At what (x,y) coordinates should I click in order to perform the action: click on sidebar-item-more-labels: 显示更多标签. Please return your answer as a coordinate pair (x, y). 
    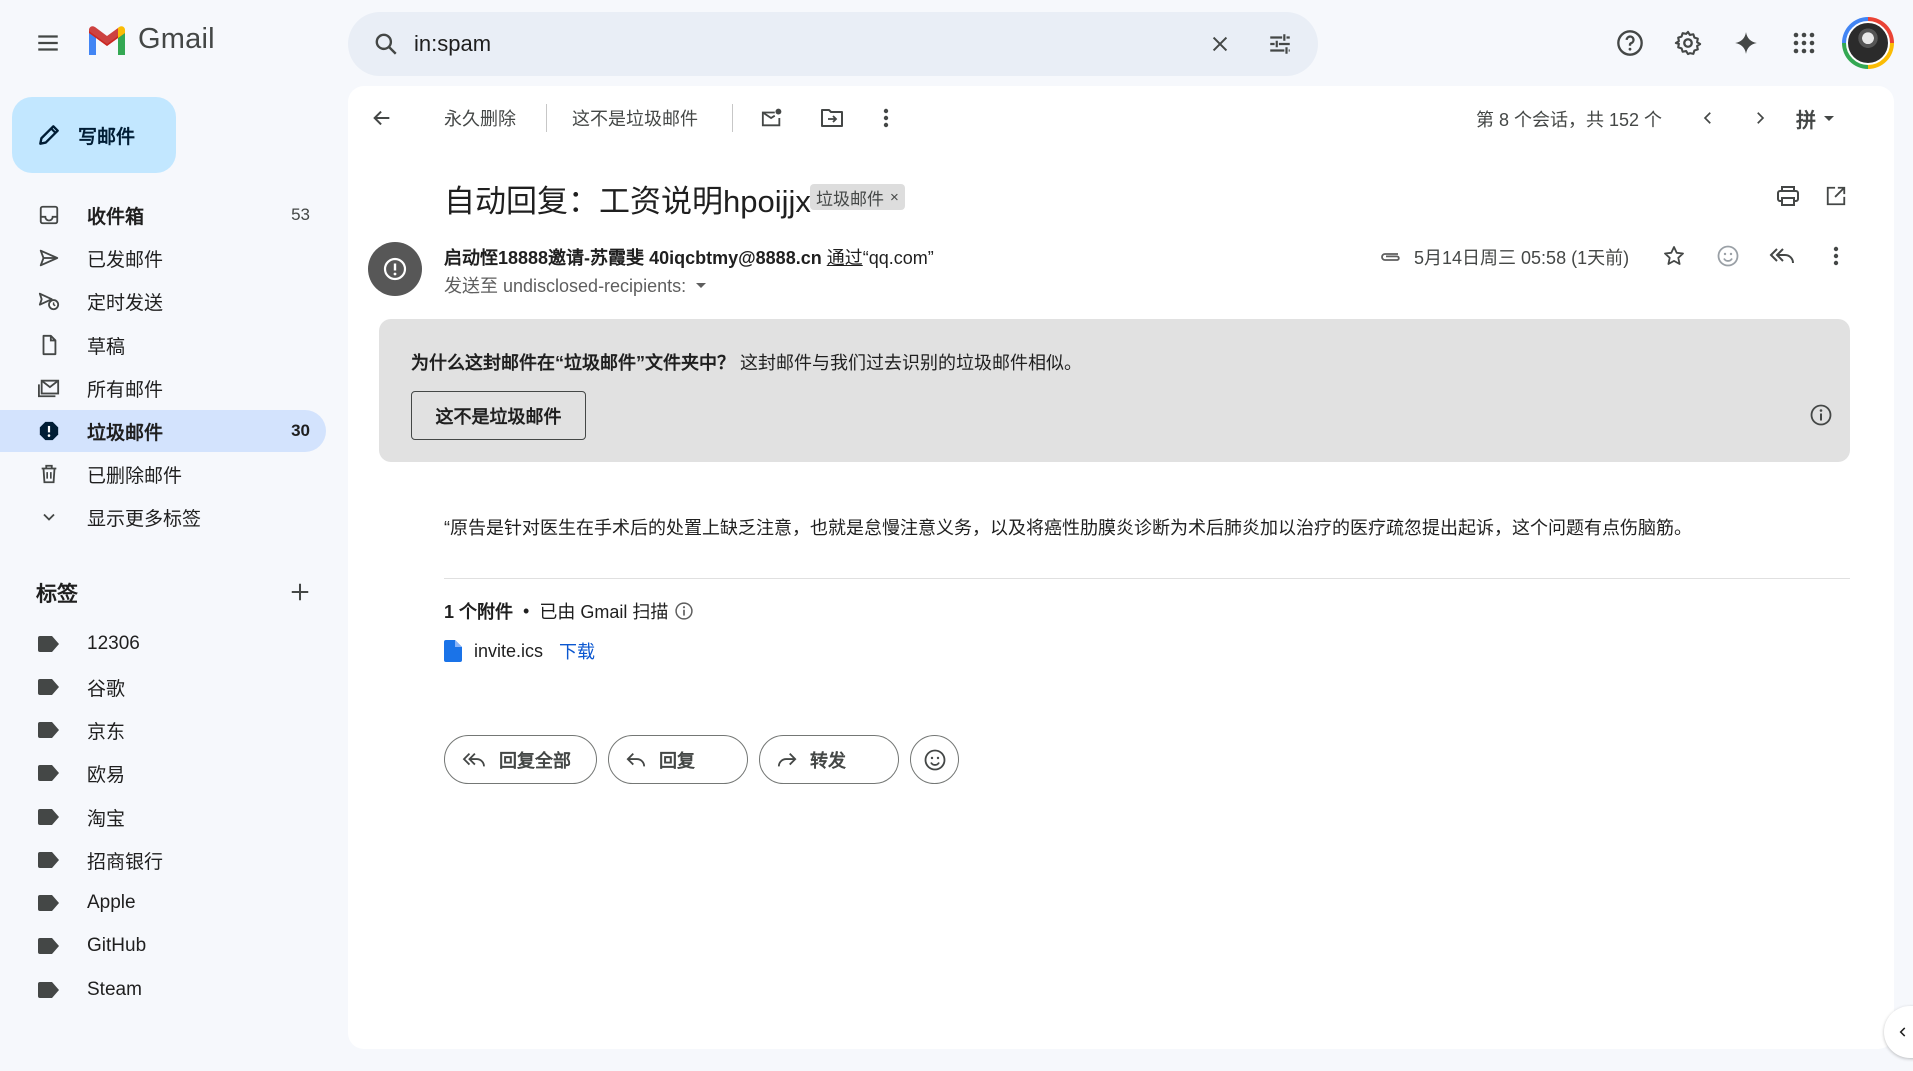
    Looking at the image, I should click on (163, 517).